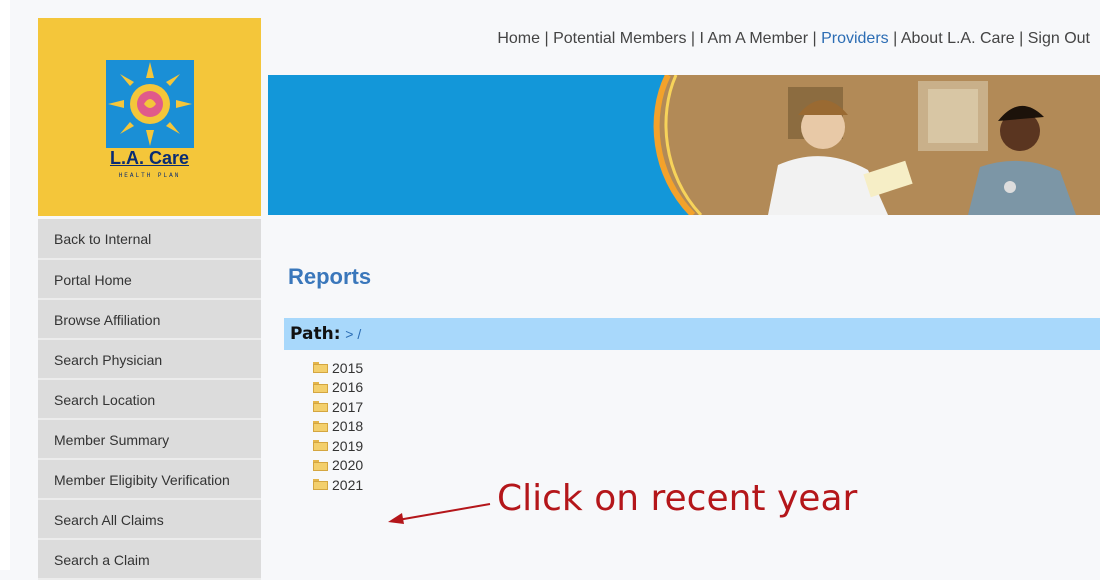 The height and width of the screenshot is (580, 1100). Describe the element at coordinates (149, 175) in the screenshot. I see `logo-sub-text: HEALTH PLAN` at that location.